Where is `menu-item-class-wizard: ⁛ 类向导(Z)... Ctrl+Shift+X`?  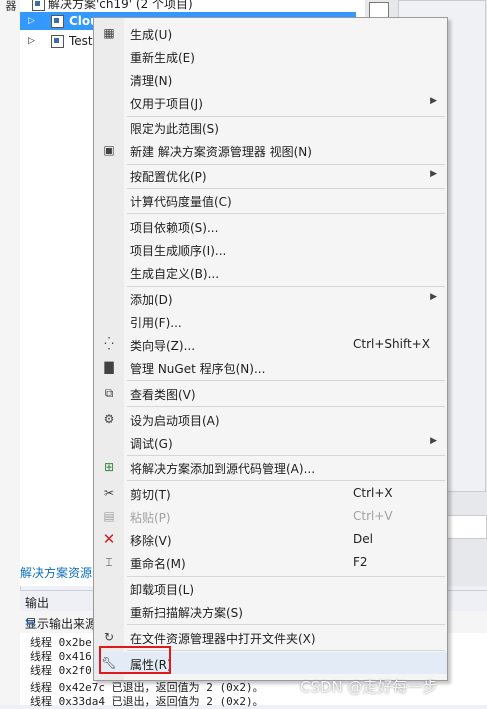 menu-item-class-wizard: ⁛ 类向导(Z)... Ctrl+Shift+X is located at coordinates (270, 344).